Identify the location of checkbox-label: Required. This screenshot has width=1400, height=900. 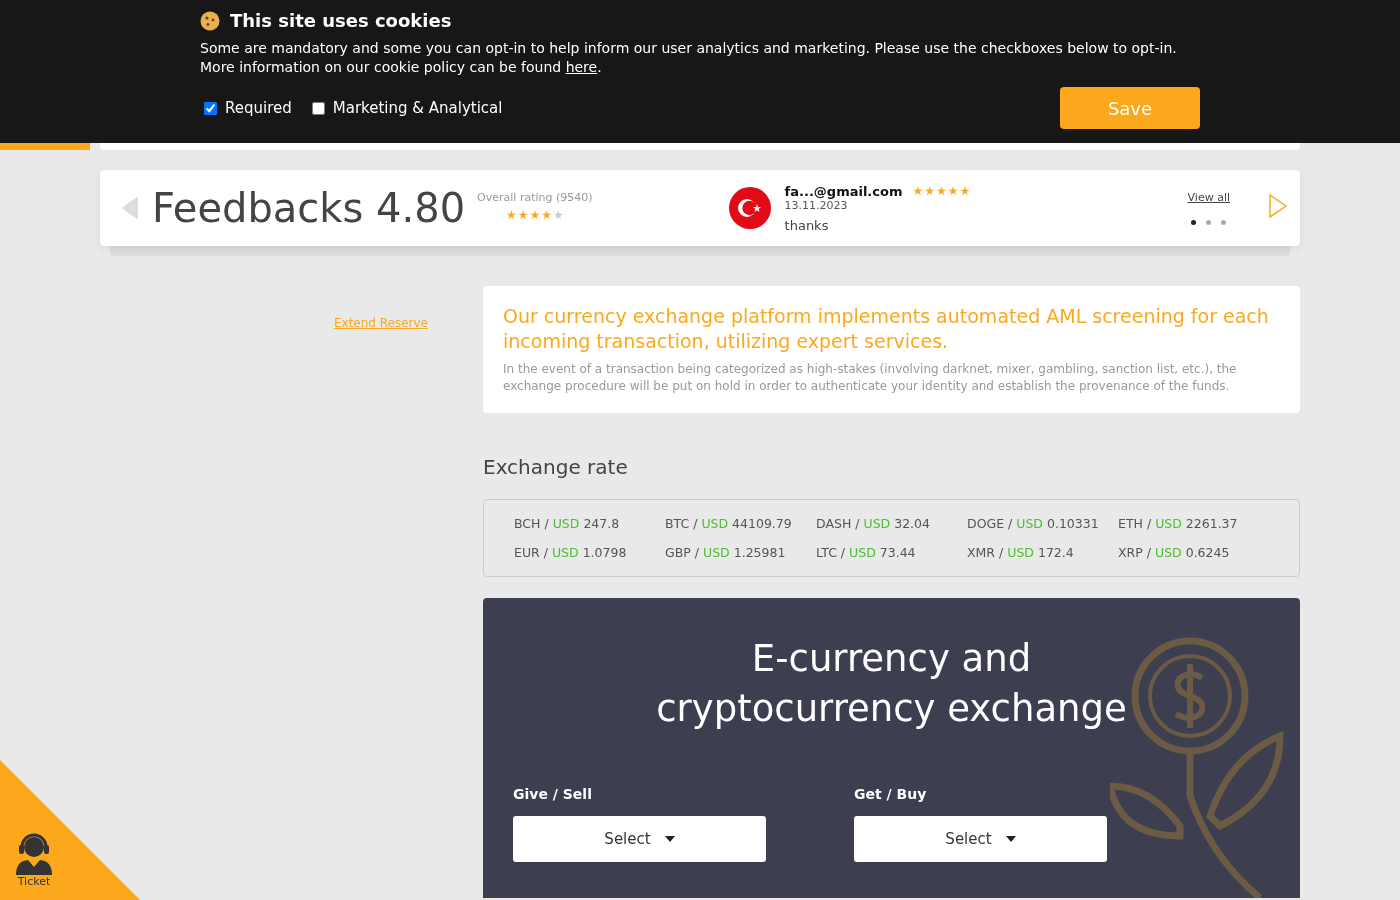
(258, 108).